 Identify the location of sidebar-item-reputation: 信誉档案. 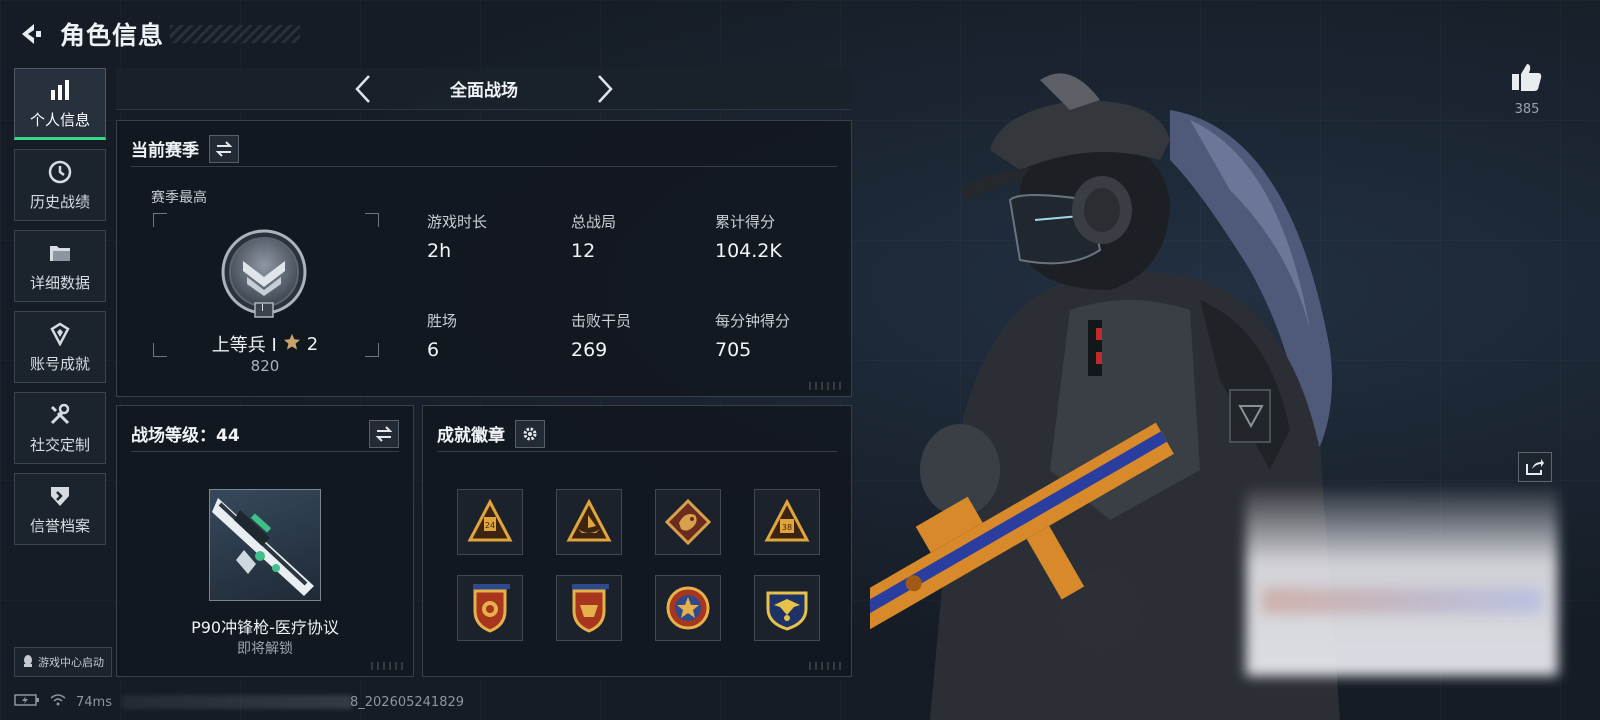
(60, 509).